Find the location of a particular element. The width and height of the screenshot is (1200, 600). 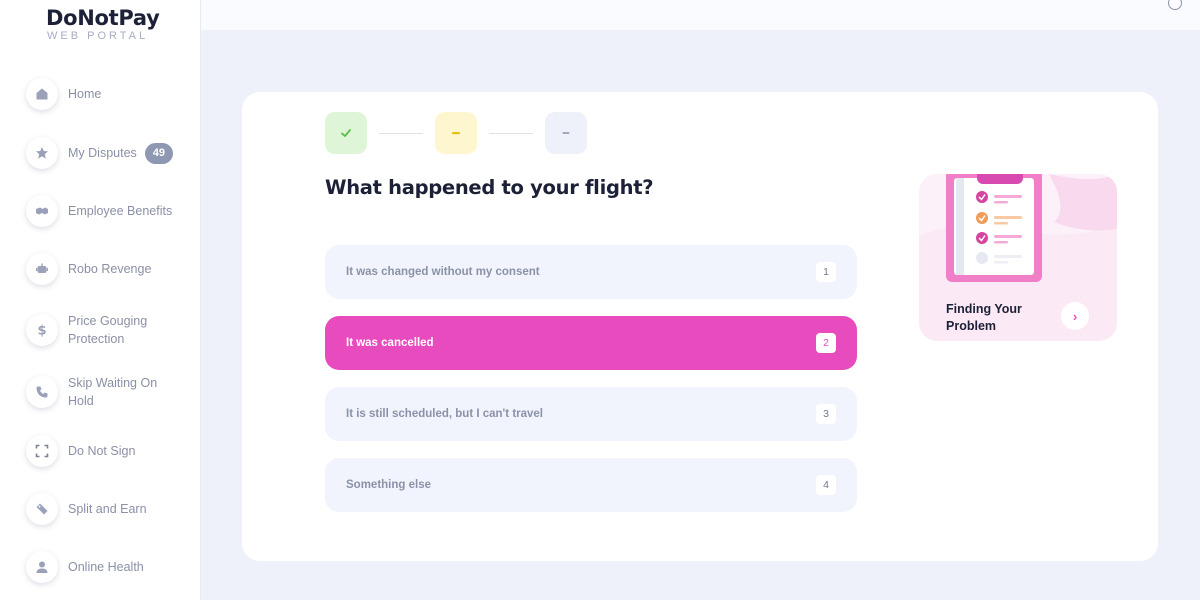

sidebar-item-label: Split and Earn is located at coordinates (107, 509).